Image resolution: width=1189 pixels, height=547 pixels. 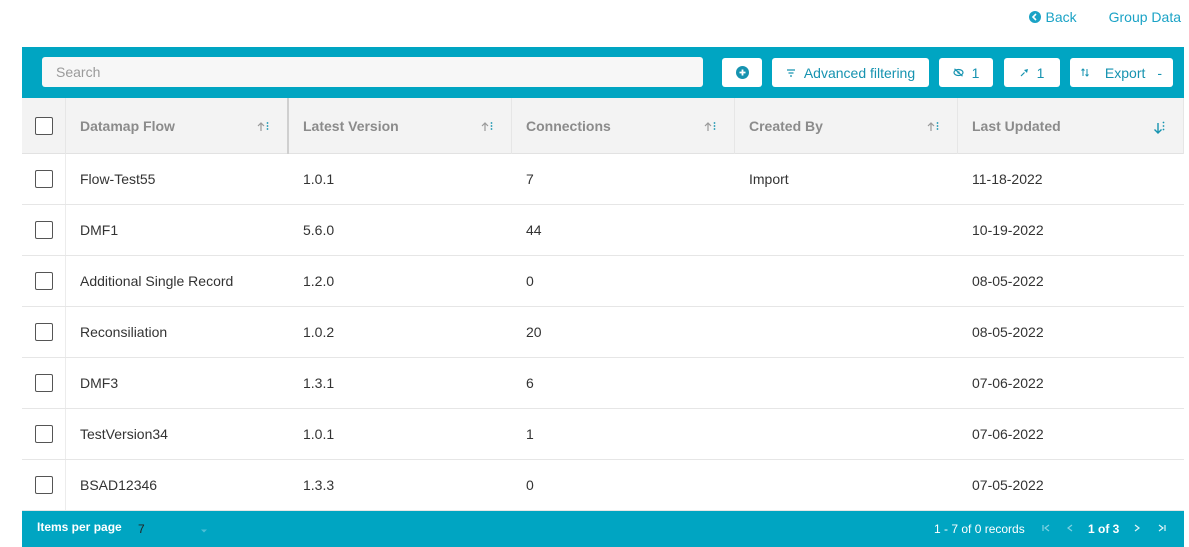 I want to click on cell-last-updated: 11-18-2022, so click(x=1007, y=179).